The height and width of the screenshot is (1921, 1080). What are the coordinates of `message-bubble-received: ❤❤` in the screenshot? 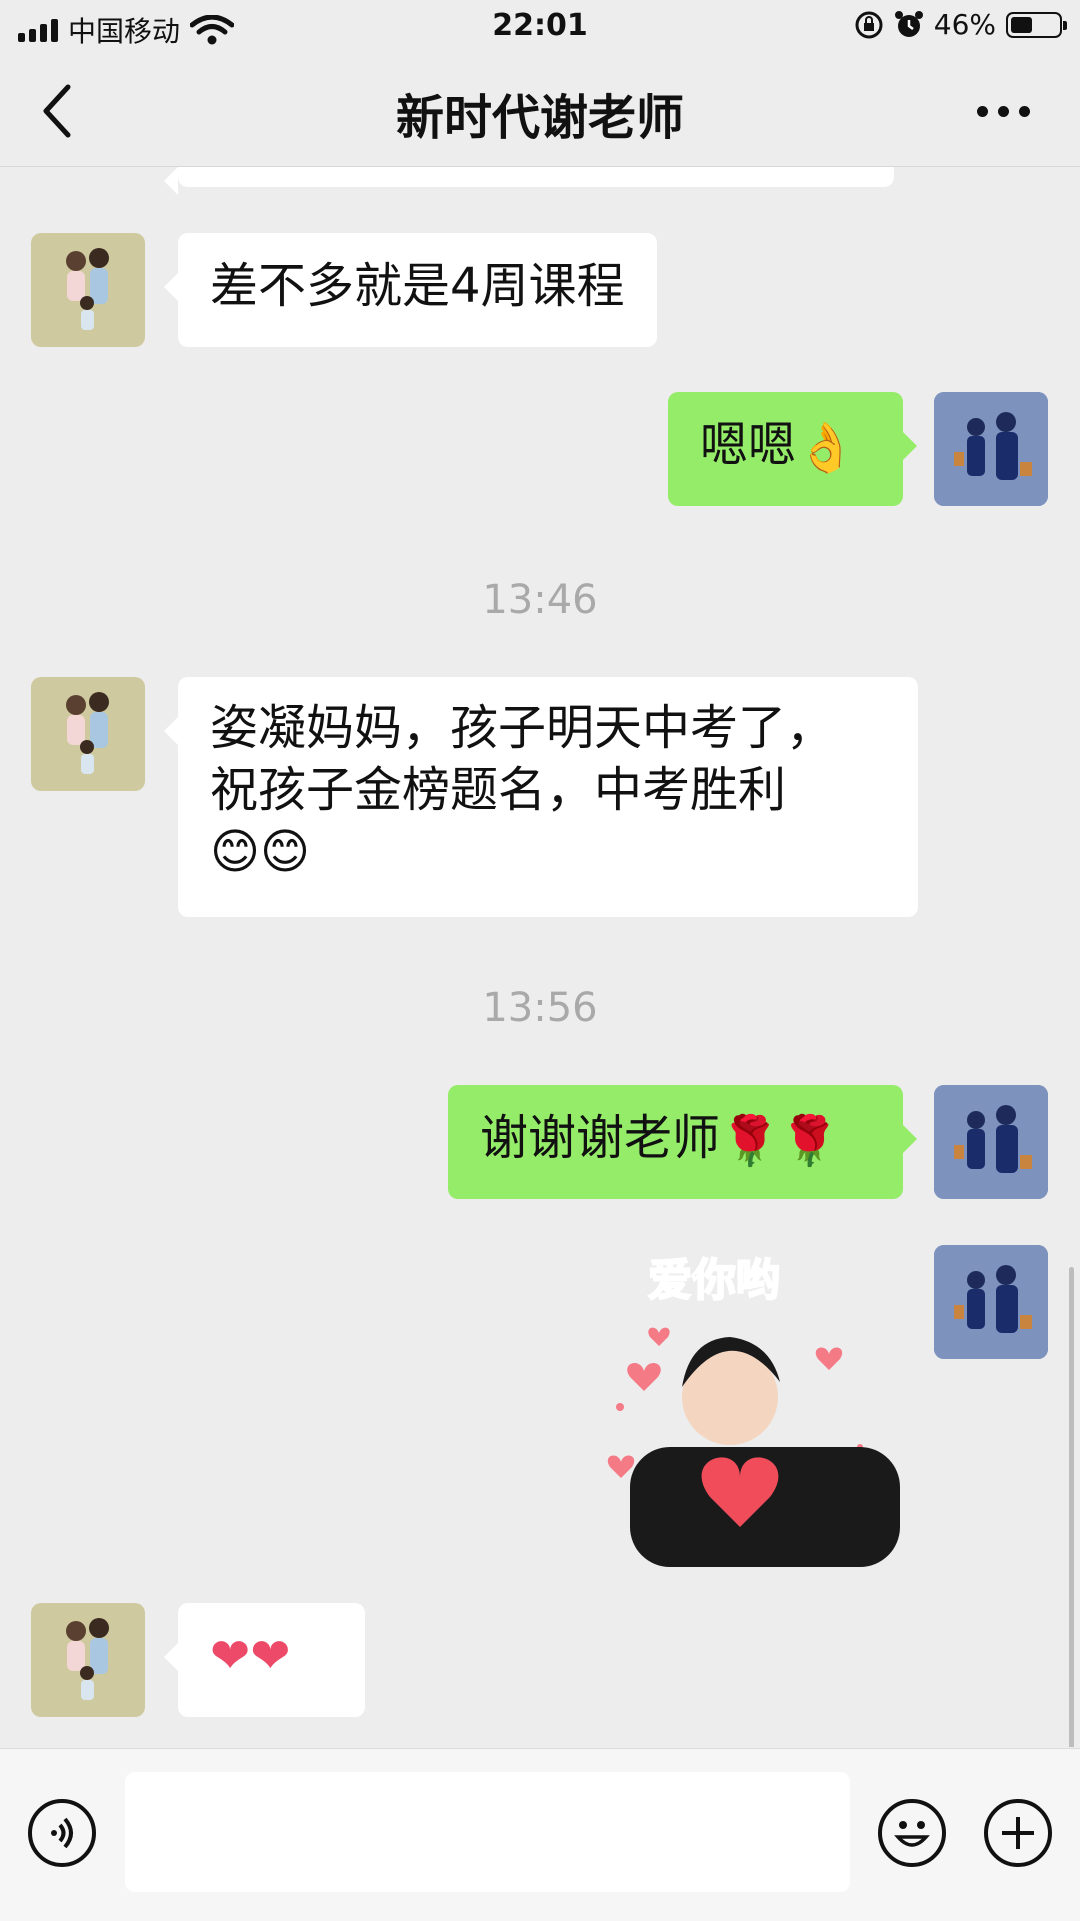 It's located at (264, 1660).